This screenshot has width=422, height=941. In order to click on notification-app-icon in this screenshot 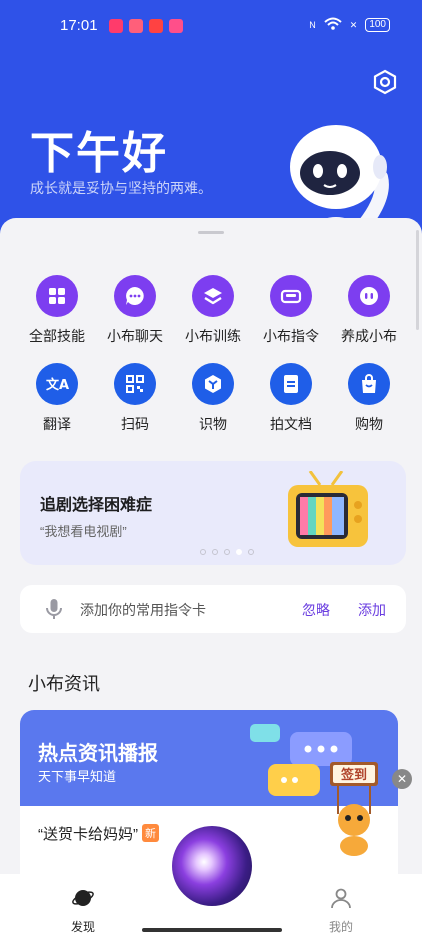, I will do `click(176, 26)`.